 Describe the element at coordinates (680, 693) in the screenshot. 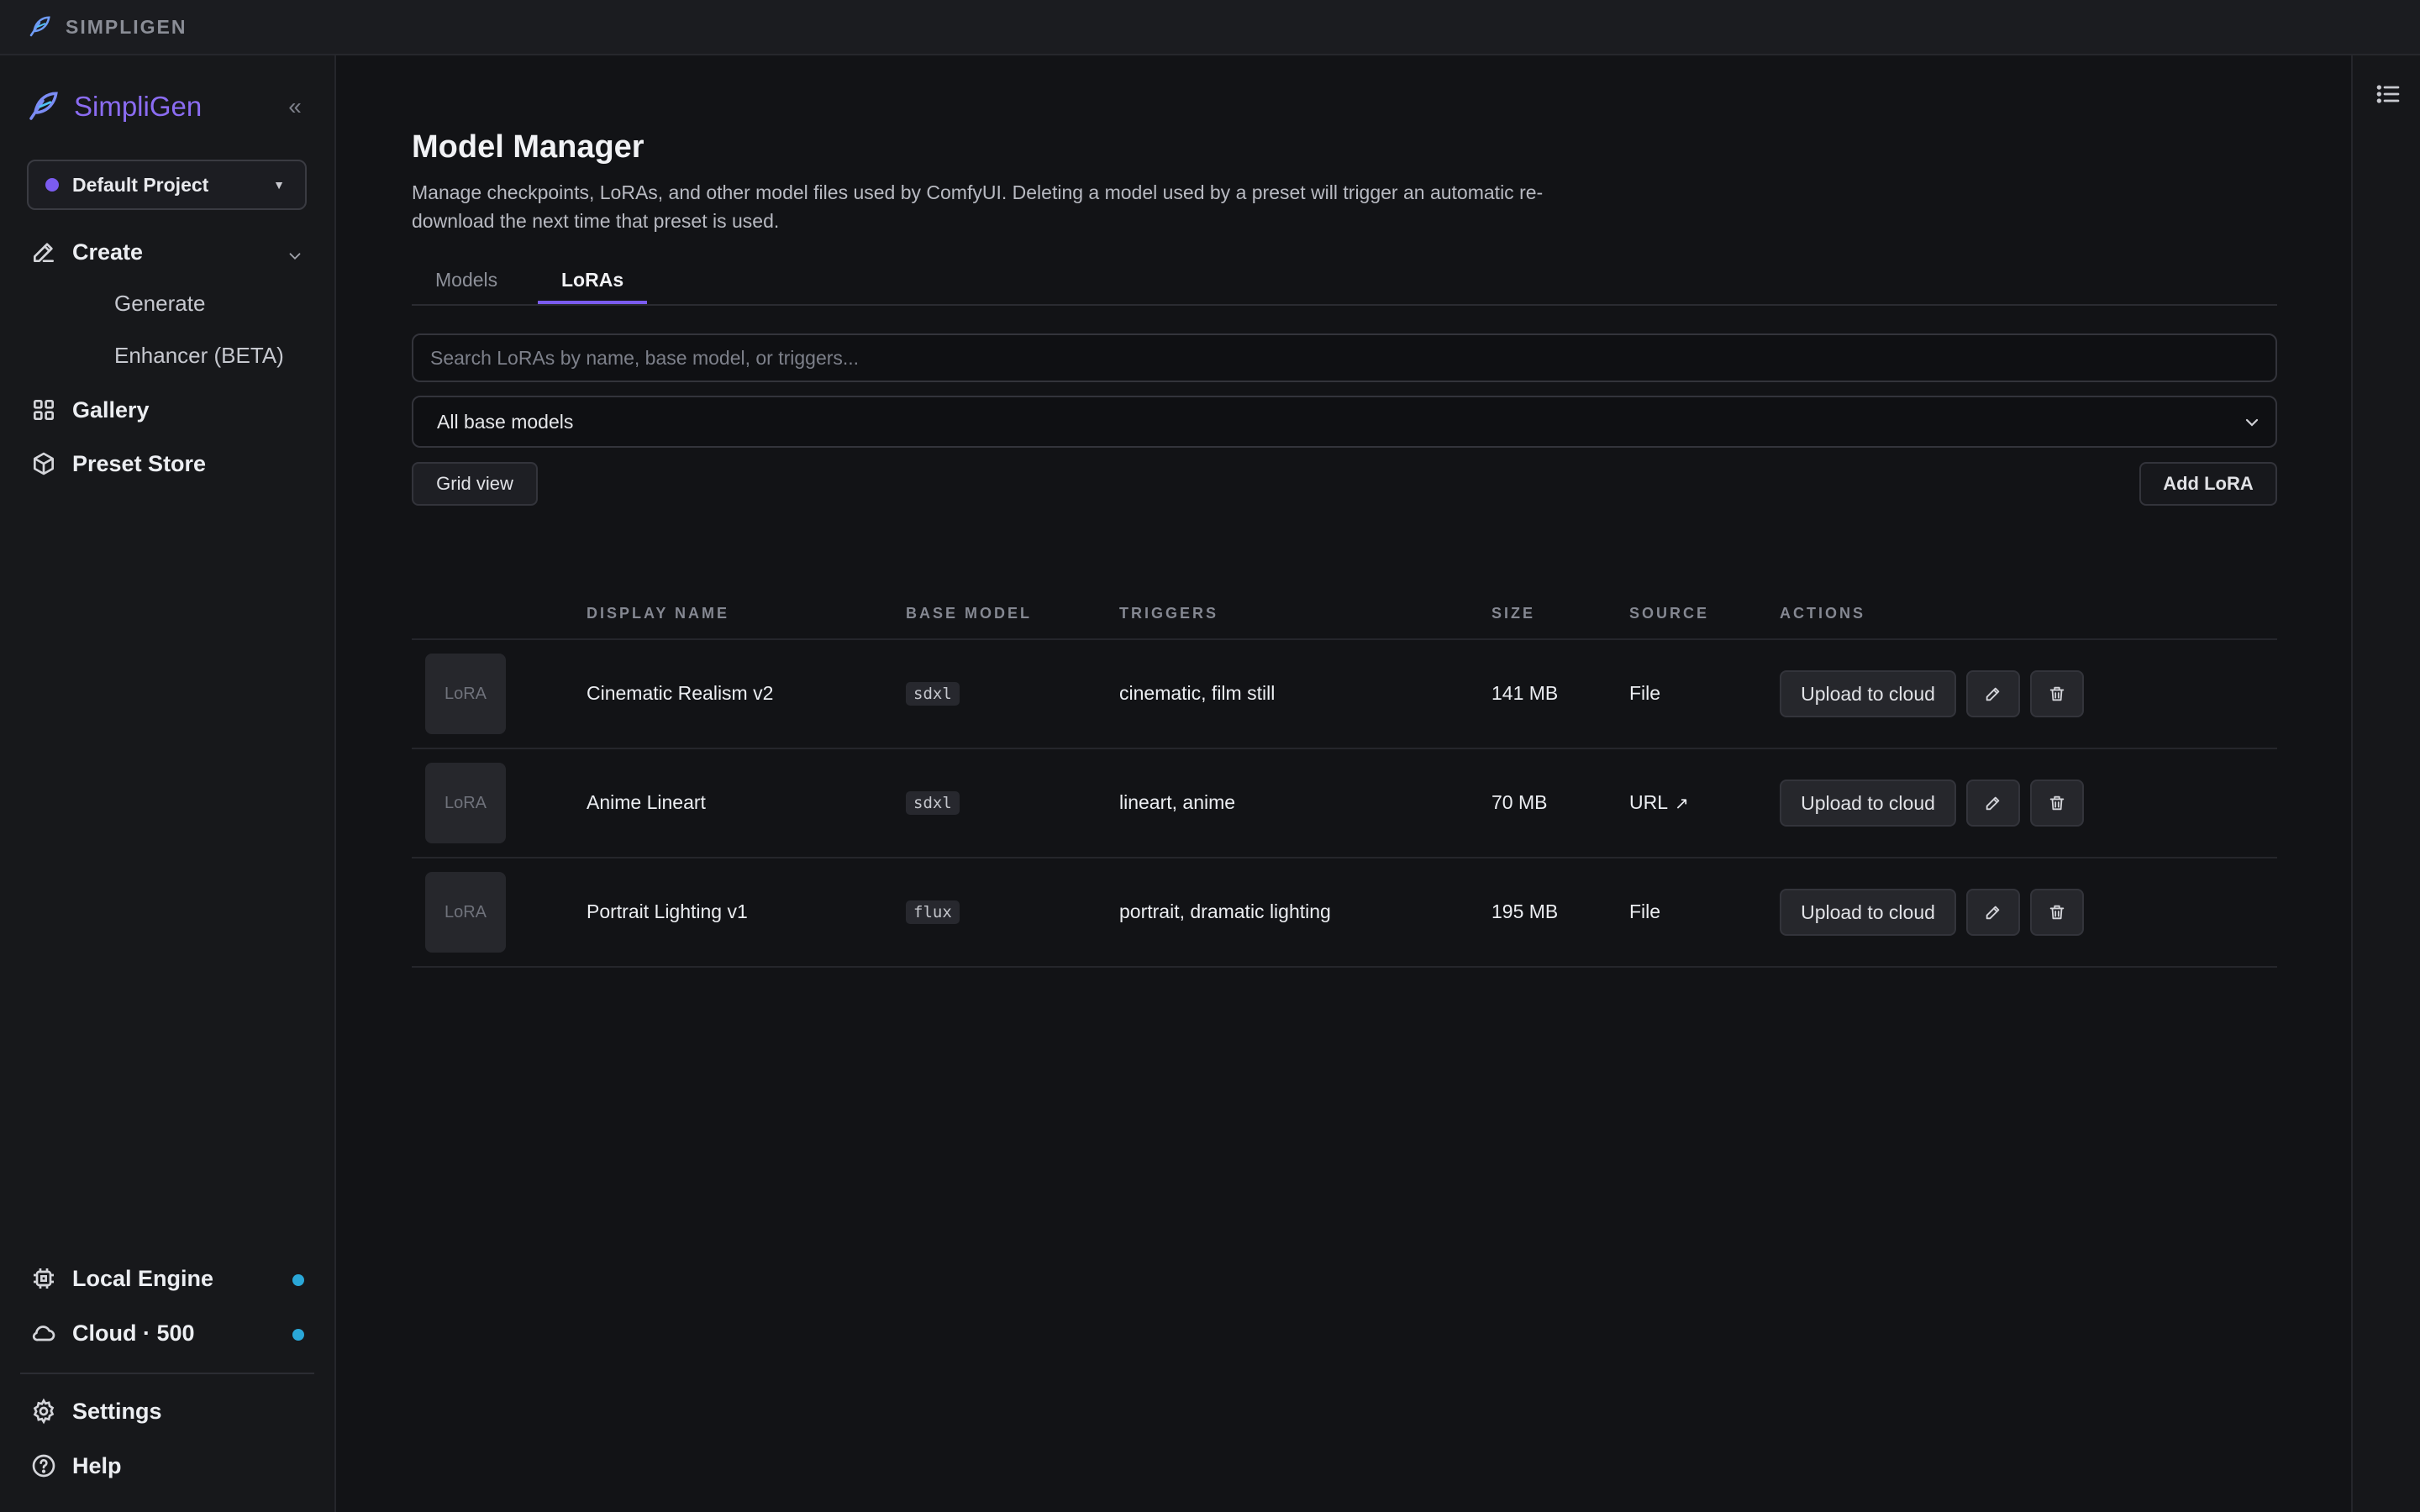

I see `lora-name: Cinematic Realism v2` at that location.